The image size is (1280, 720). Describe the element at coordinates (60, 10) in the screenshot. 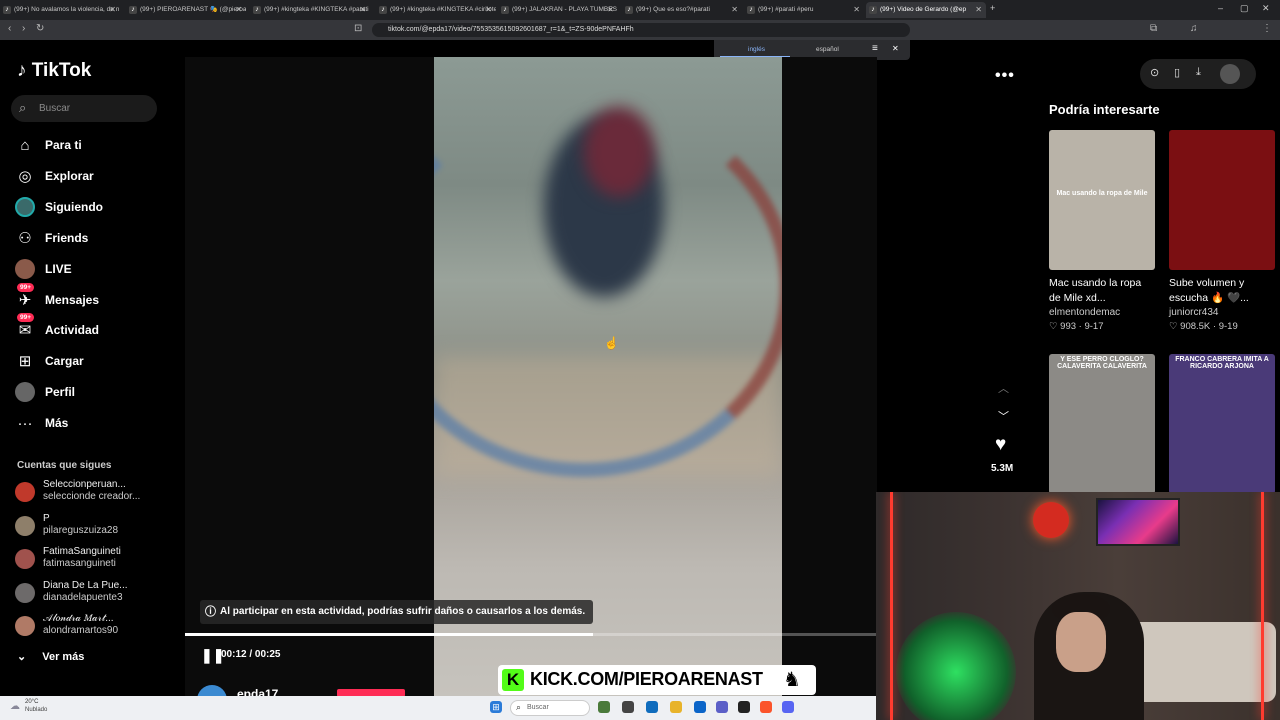

I see `browser-tab: ♪ (99+) No avalamos la violencia, de n ✕` at that location.